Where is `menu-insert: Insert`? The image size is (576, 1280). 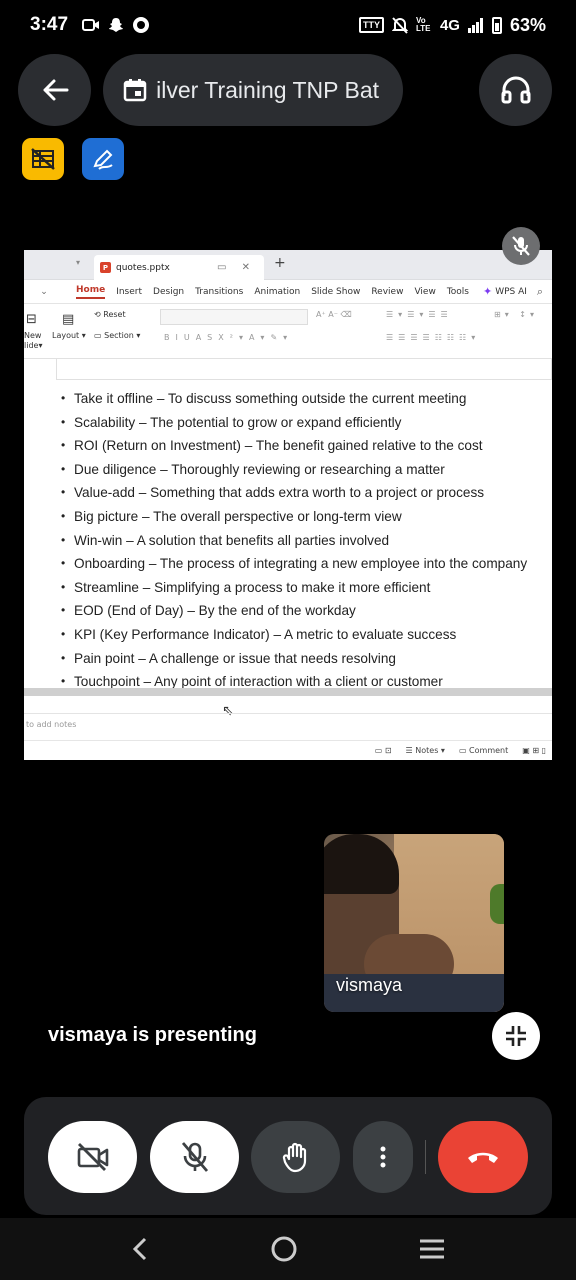 menu-insert: Insert is located at coordinates (129, 292).